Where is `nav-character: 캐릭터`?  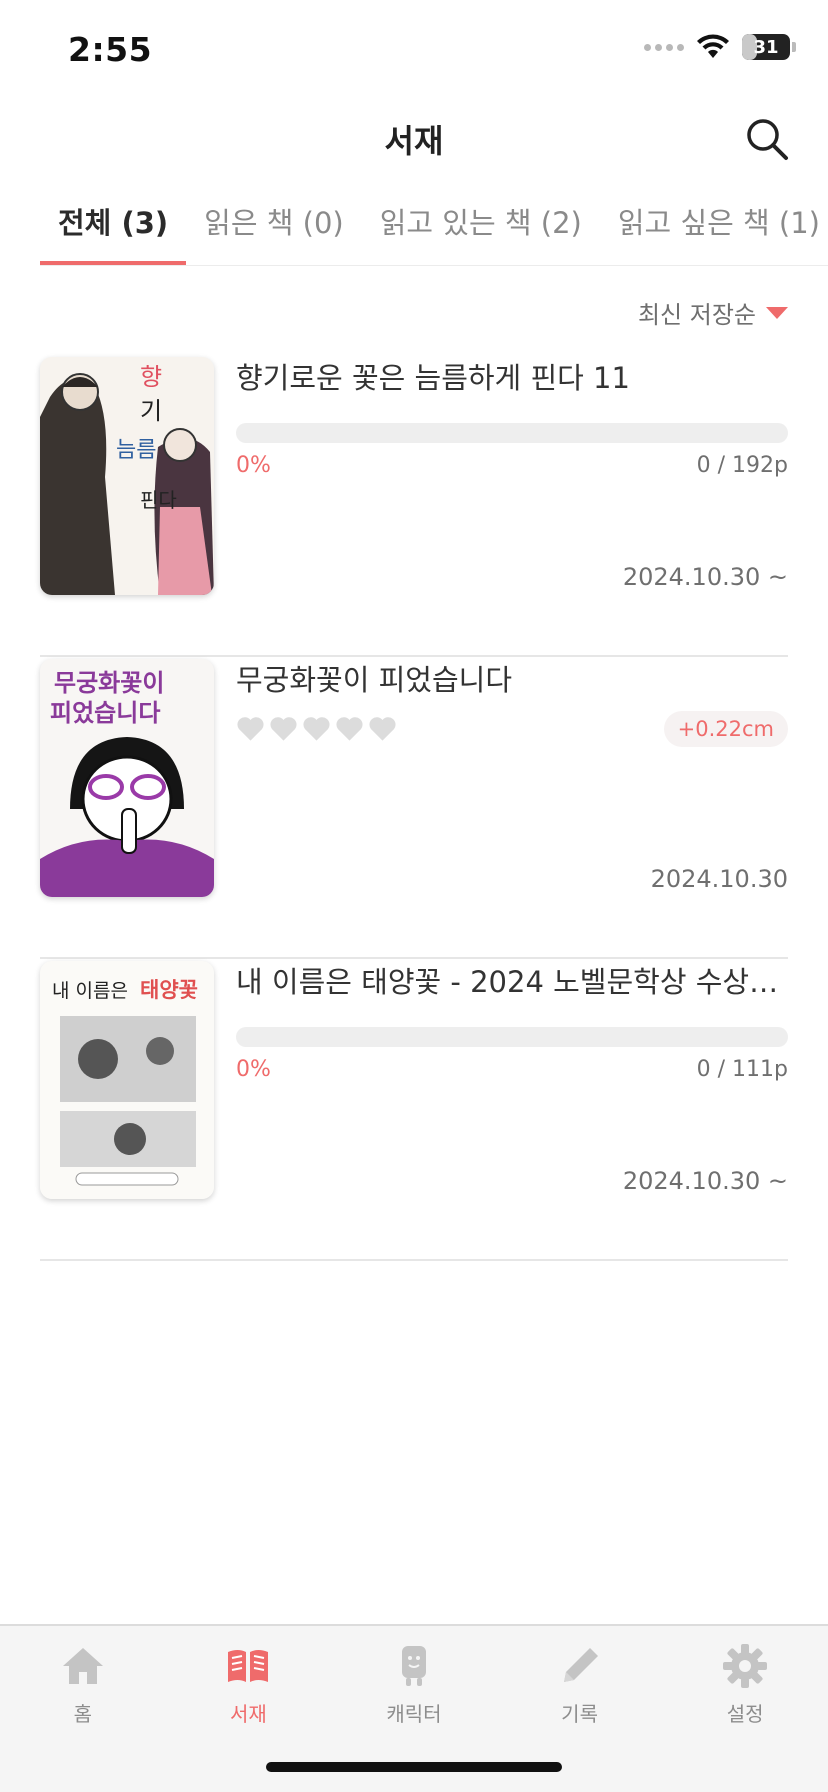 nav-character: 캐릭터 is located at coordinates (413, 1684).